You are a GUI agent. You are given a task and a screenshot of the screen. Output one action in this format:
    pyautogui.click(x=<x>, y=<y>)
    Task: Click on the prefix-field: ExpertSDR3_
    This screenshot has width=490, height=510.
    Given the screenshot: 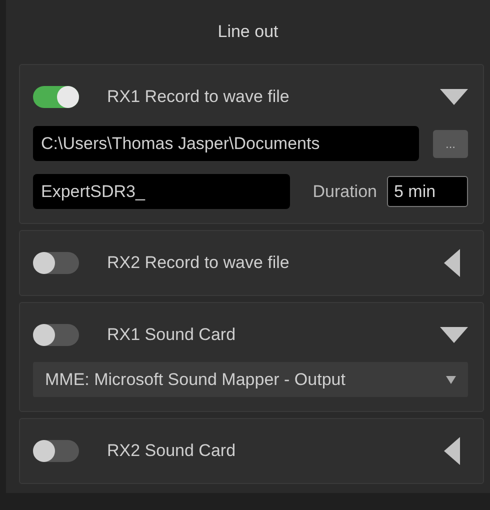 What is the action you would take?
    pyautogui.click(x=161, y=191)
    